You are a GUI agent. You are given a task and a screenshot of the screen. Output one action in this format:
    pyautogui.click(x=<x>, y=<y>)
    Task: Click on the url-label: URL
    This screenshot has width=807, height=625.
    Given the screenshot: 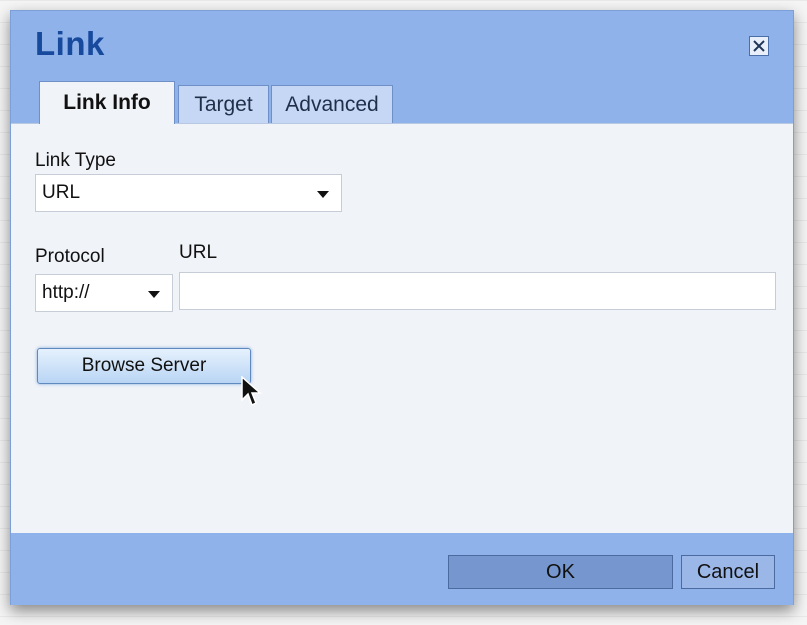 What is the action you would take?
    pyautogui.click(x=198, y=252)
    